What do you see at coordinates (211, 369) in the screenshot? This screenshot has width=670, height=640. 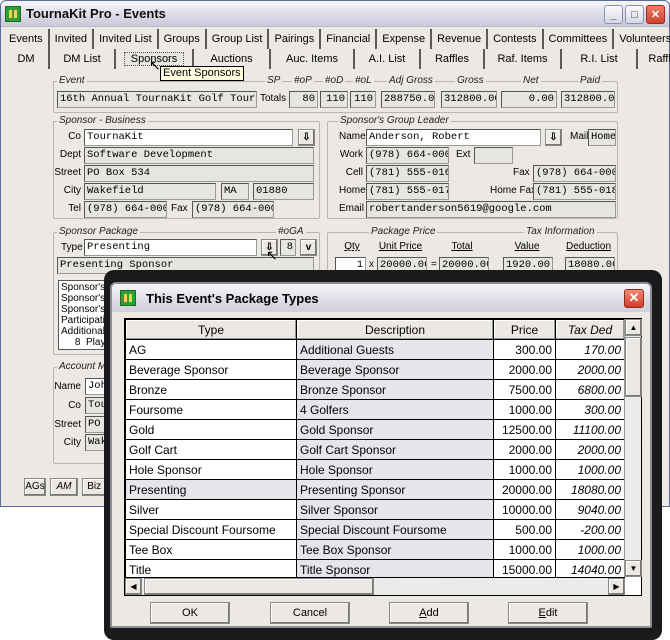 I see `cell-type: Beverage Sponsor` at bounding box center [211, 369].